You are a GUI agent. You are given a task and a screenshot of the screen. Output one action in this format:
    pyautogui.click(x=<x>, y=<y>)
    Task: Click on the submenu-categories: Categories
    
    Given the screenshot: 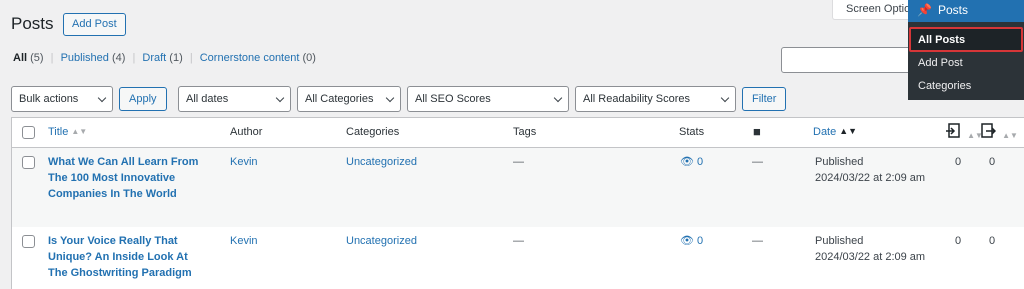 What is the action you would take?
    pyautogui.click(x=944, y=86)
    